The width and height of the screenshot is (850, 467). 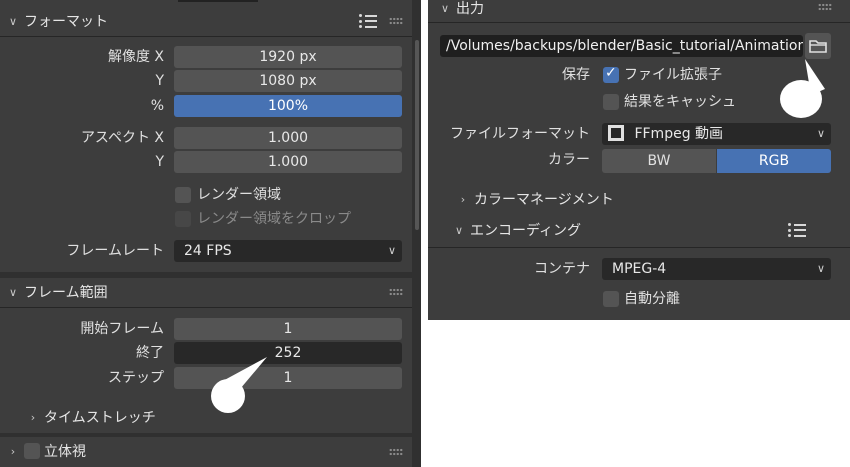 I want to click on resolution-percent-label: %, so click(x=157, y=106).